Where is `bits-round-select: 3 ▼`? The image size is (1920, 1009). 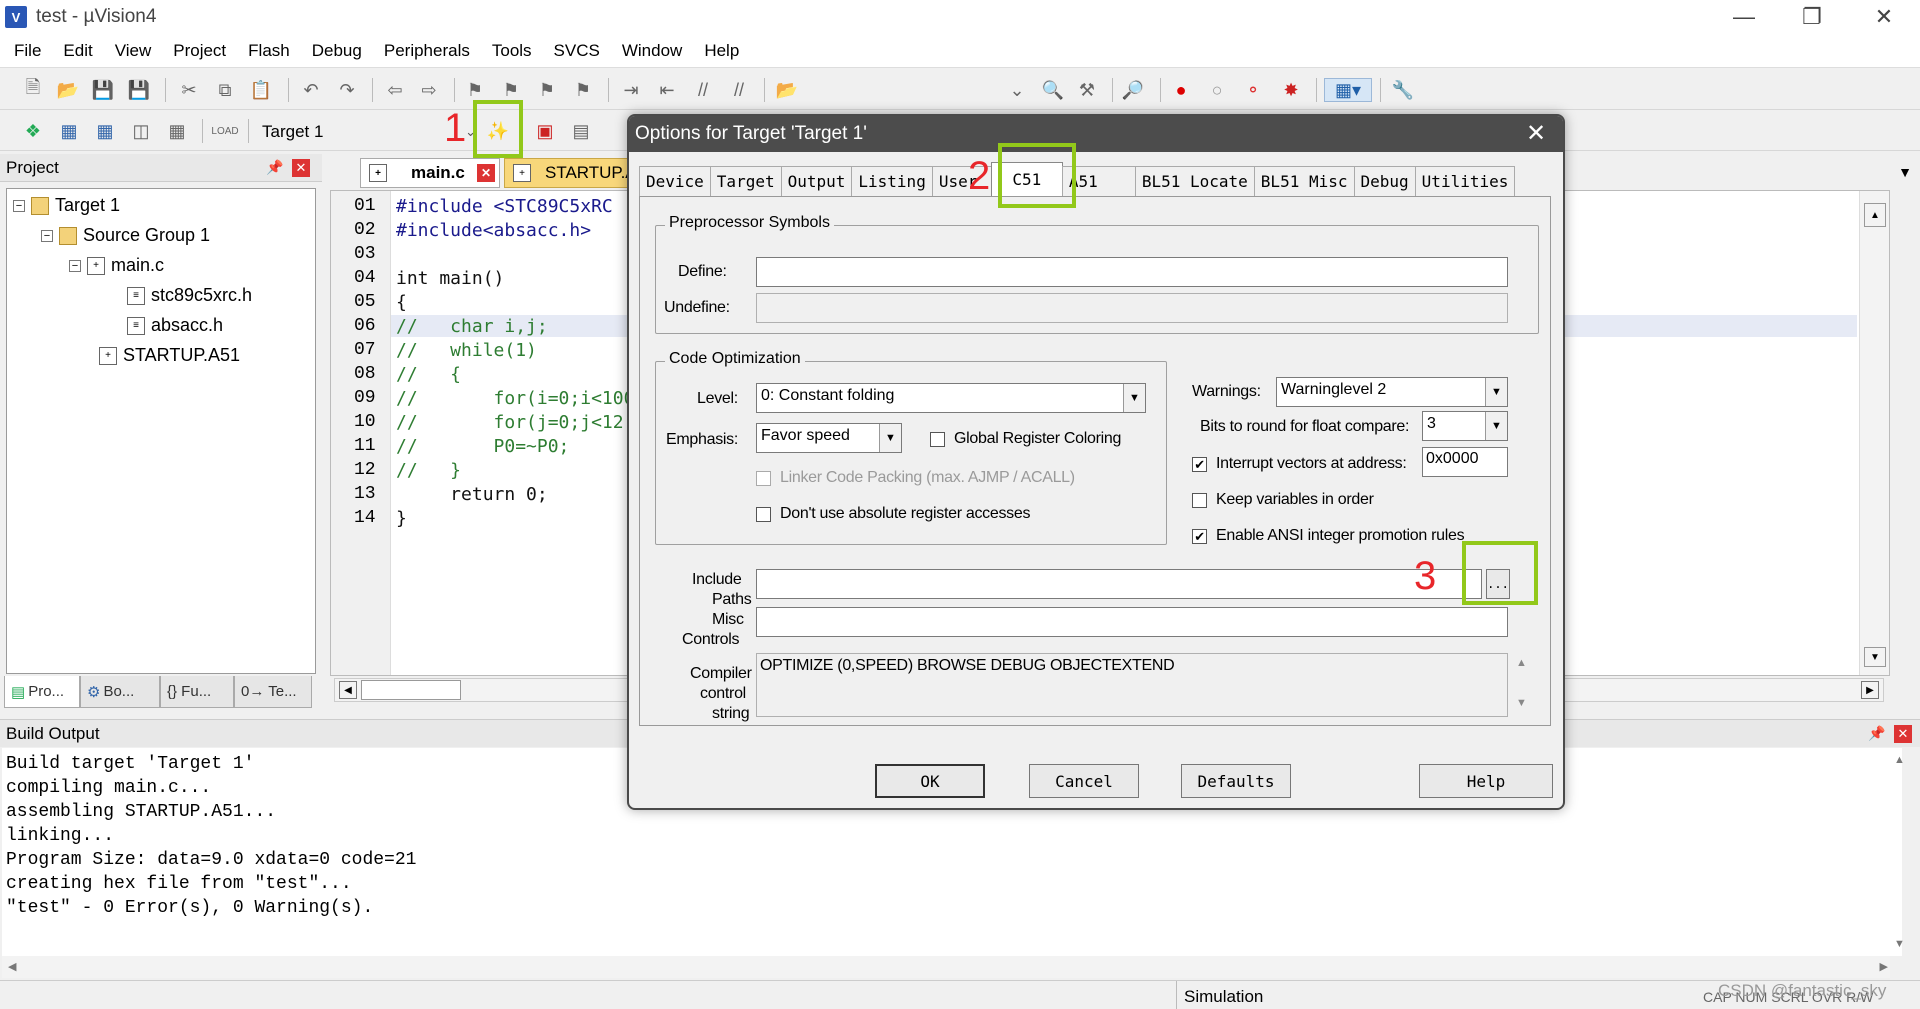
bits-round-select: 3 ▼ is located at coordinates (1465, 426).